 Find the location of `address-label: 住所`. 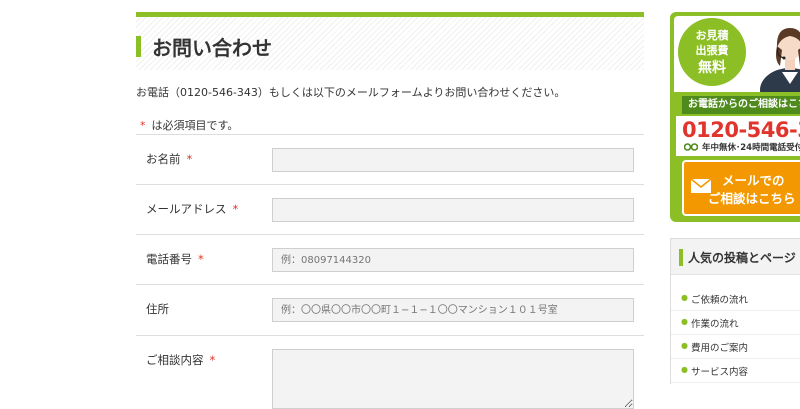

address-label: 住所 is located at coordinates (157, 309).